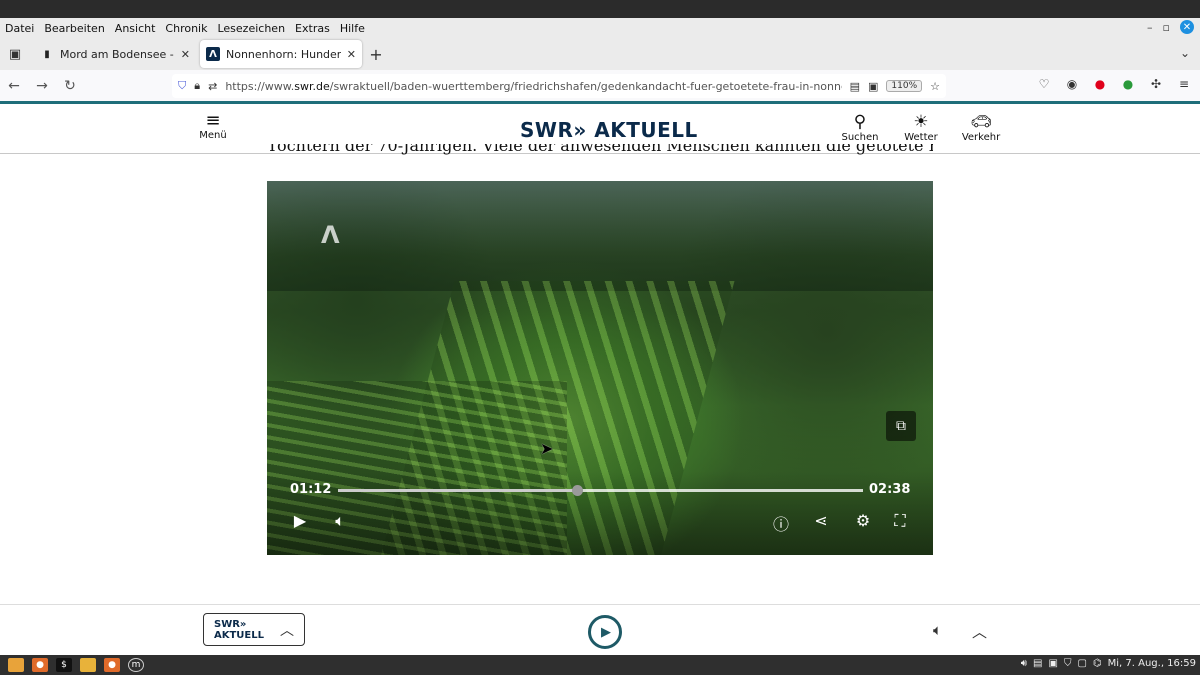 The height and width of the screenshot is (675, 1200). What do you see at coordinates (600, 513) in the screenshot?
I see `video-controls: 01:12 02:38 ▶ 🔈︎ ⓘ ⋖ ⚙ ⛶` at bounding box center [600, 513].